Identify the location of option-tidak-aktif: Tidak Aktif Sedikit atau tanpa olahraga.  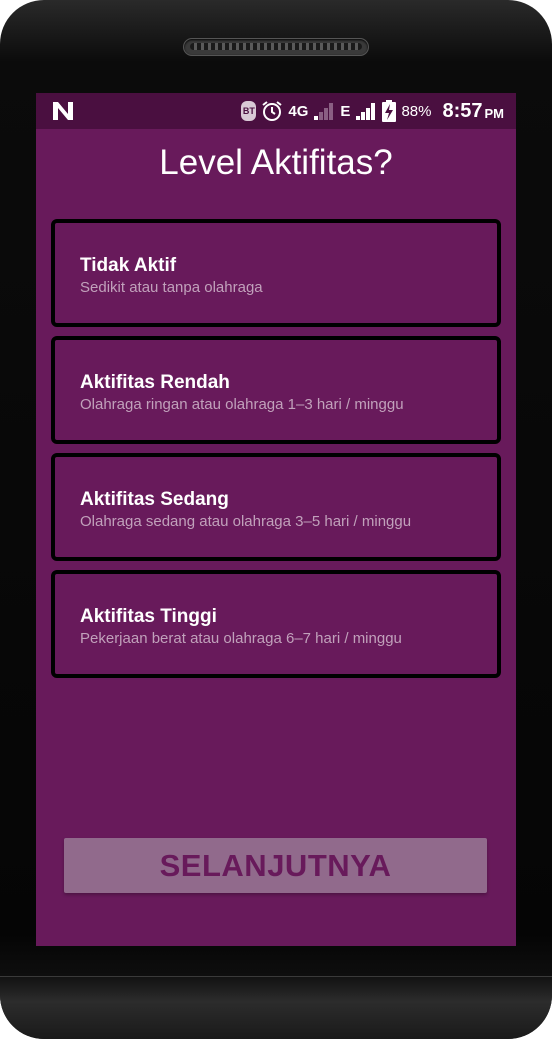
(276, 273).